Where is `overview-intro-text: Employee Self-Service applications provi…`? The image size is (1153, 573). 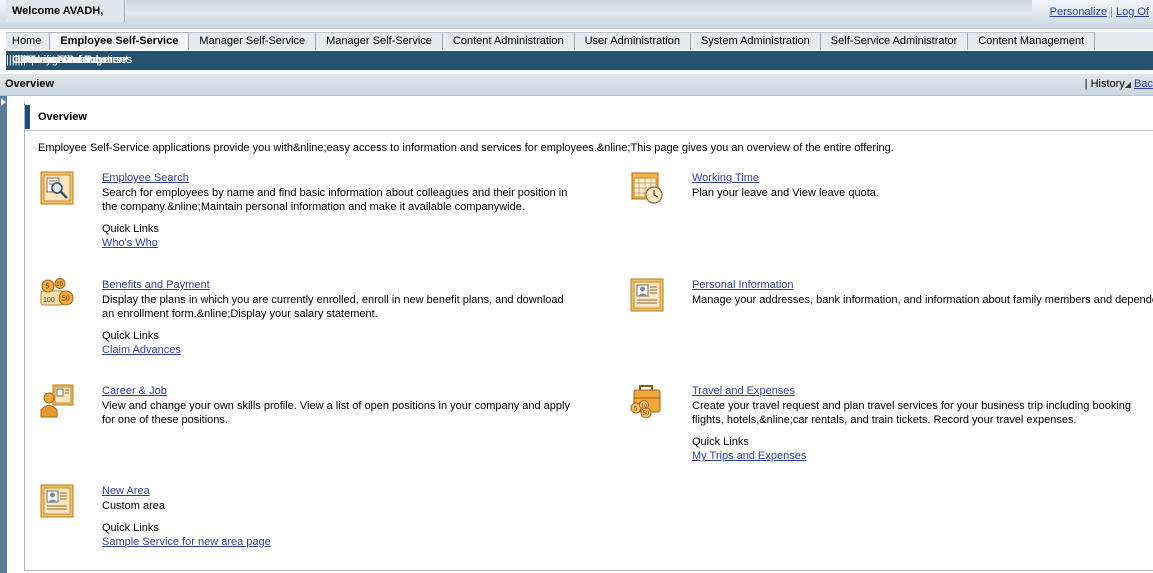 overview-intro-text: Employee Self-Service applications provi… is located at coordinates (466, 148).